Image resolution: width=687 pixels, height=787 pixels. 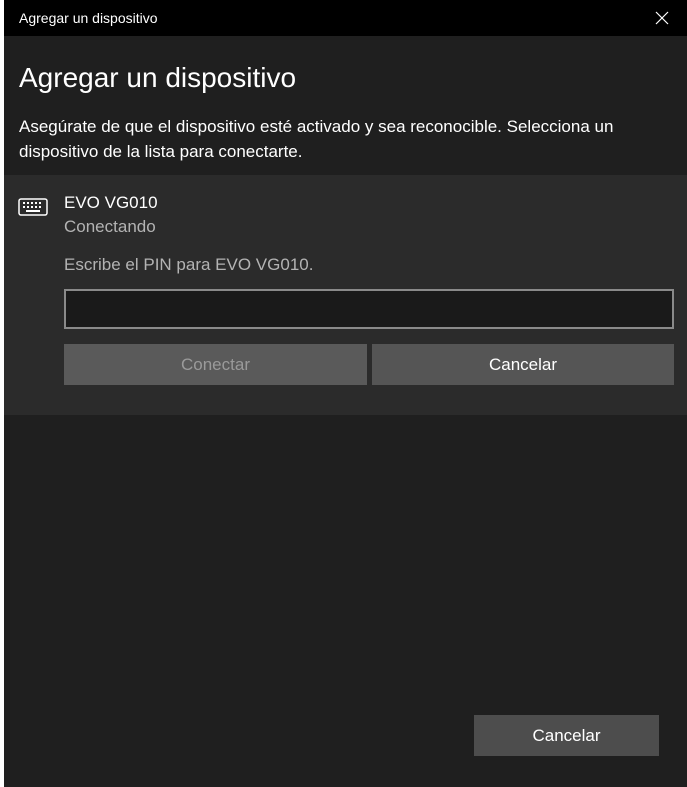 I want to click on page-title: Agregar un dispositivo, so click(x=158, y=77).